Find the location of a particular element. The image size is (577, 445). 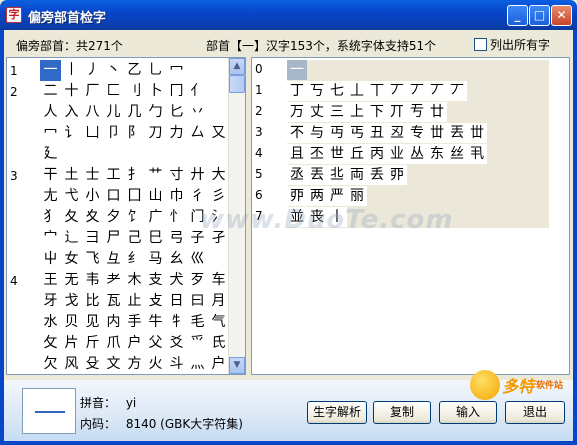

radical-cell: 飞 is located at coordinates (92, 259).